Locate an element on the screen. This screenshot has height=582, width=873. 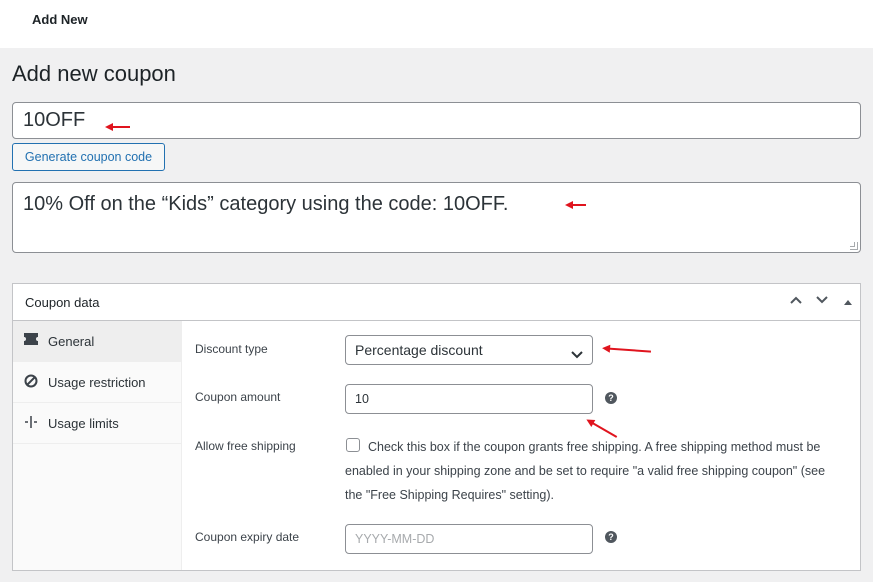
coupon-amount-label: Coupon amount is located at coordinates (238, 397).